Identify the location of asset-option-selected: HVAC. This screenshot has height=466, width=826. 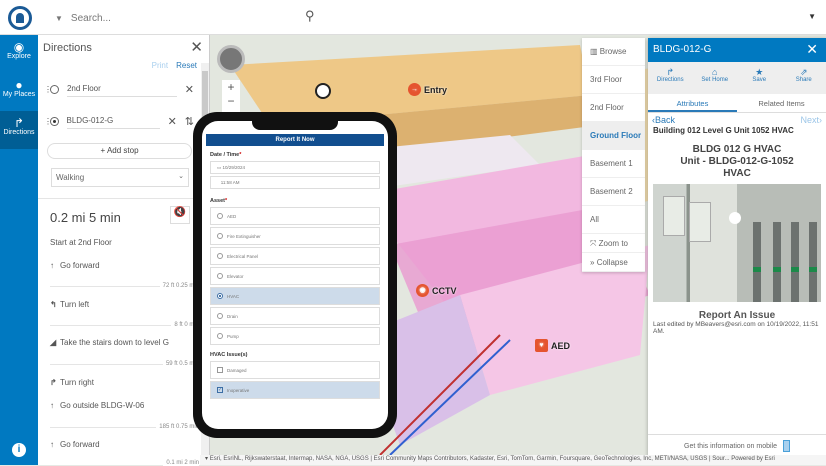
(295, 296).